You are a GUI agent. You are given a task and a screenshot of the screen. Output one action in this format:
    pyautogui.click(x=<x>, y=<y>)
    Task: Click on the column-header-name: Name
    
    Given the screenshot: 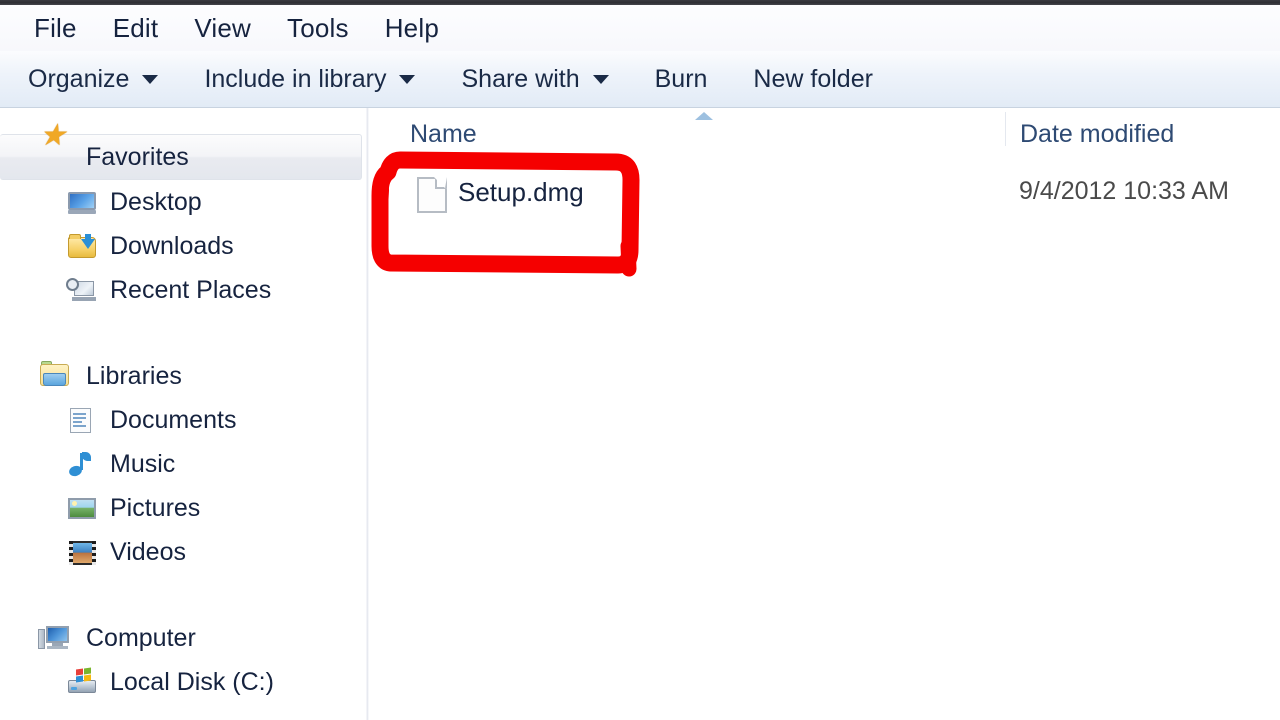 What is the action you would take?
    pyautogui.click(x=443, y=134)
    